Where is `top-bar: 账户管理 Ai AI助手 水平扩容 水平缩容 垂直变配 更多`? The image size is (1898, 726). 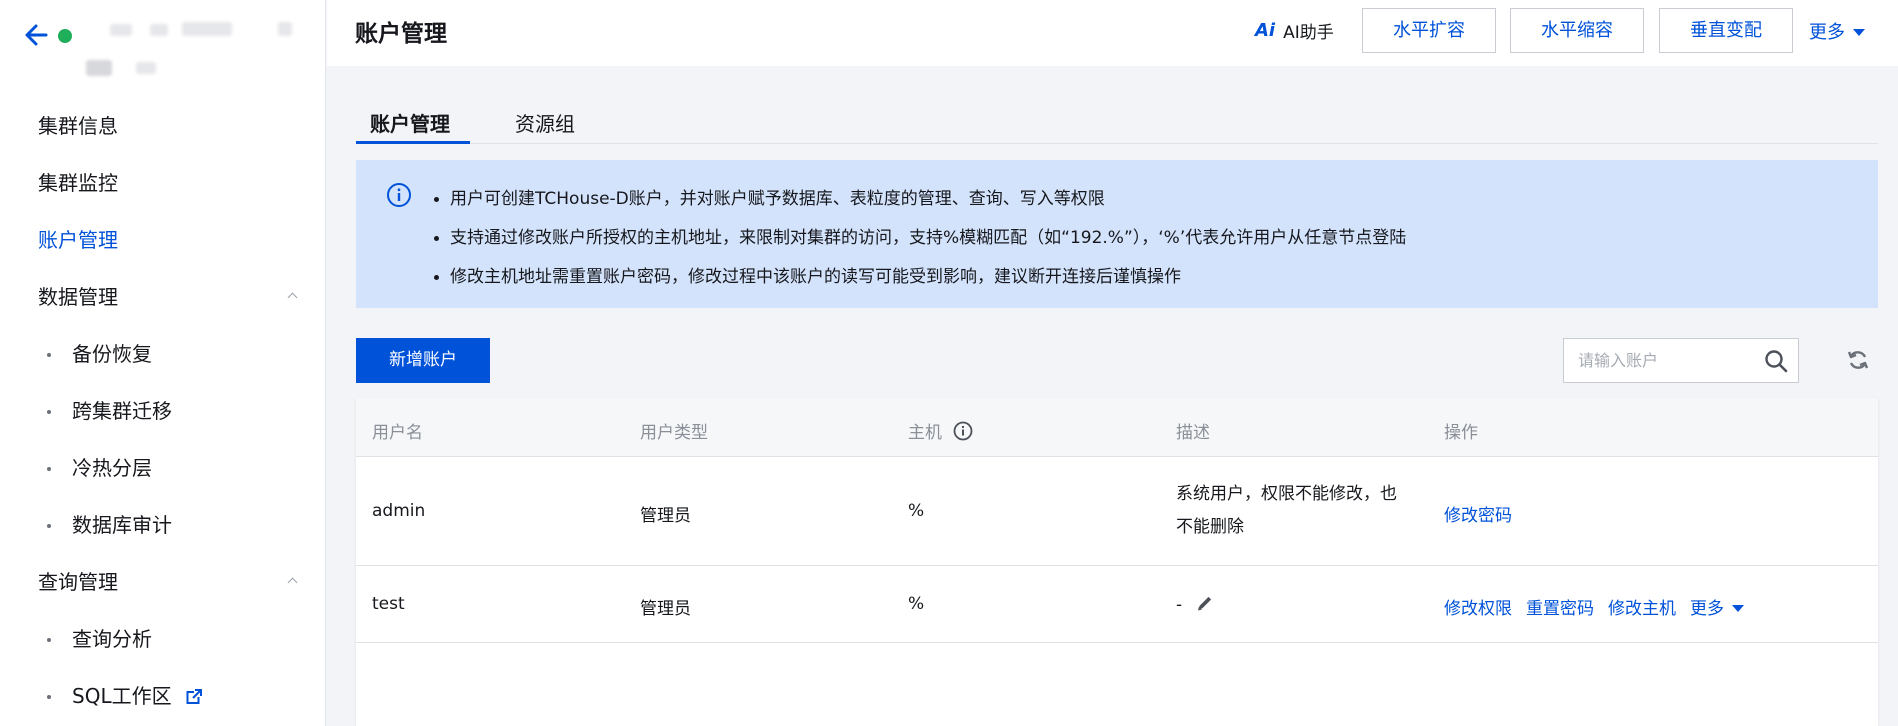 top-bar: 账户管理 Ai AI助手 水平扩容 水平缩容 垂直变配 更多 is located at coordinates (1112, 33).